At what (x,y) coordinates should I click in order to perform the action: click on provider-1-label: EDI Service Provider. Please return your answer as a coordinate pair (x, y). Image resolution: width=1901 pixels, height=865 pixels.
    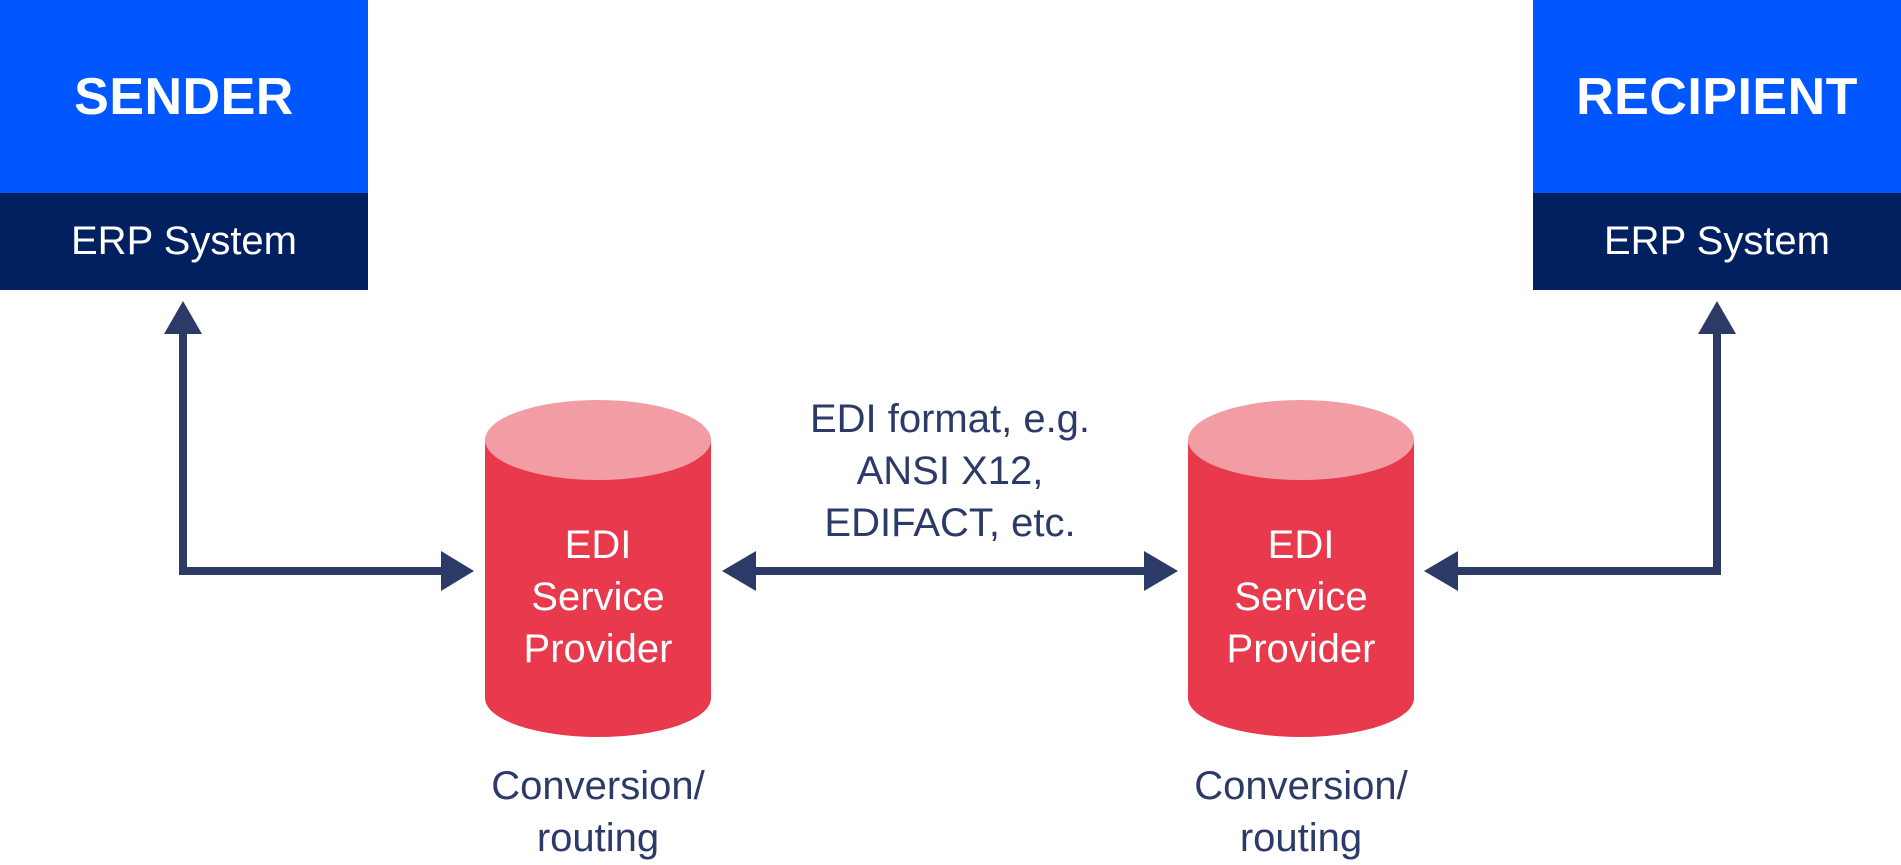
    Looking at the image, I should click on (598, 597).